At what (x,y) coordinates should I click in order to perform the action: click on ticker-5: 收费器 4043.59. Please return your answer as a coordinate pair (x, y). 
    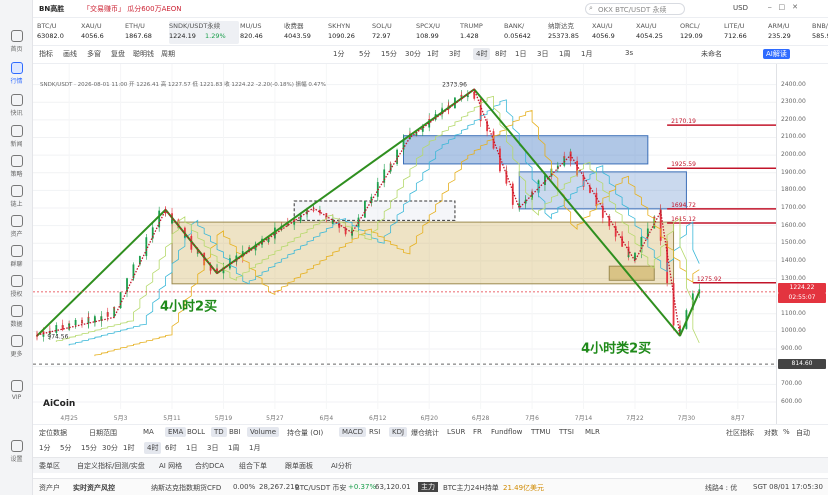
    Looking at the image, I should click on (305, 32).